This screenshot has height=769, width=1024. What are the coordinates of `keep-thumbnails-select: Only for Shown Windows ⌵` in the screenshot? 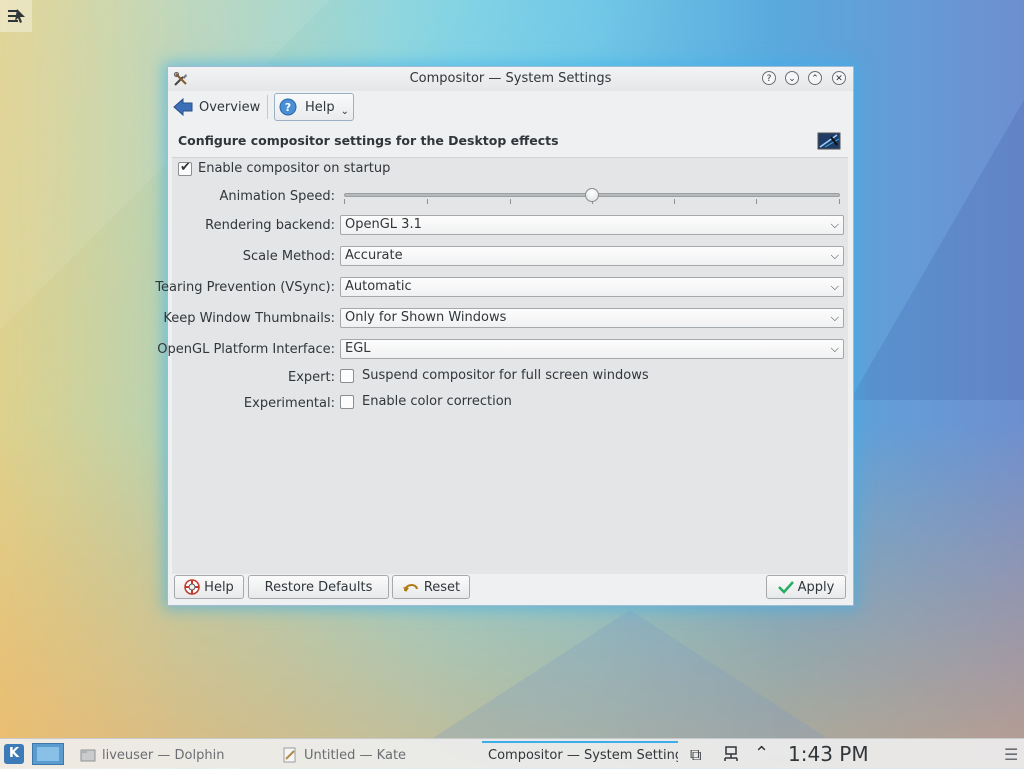 It's located at (592, 318).